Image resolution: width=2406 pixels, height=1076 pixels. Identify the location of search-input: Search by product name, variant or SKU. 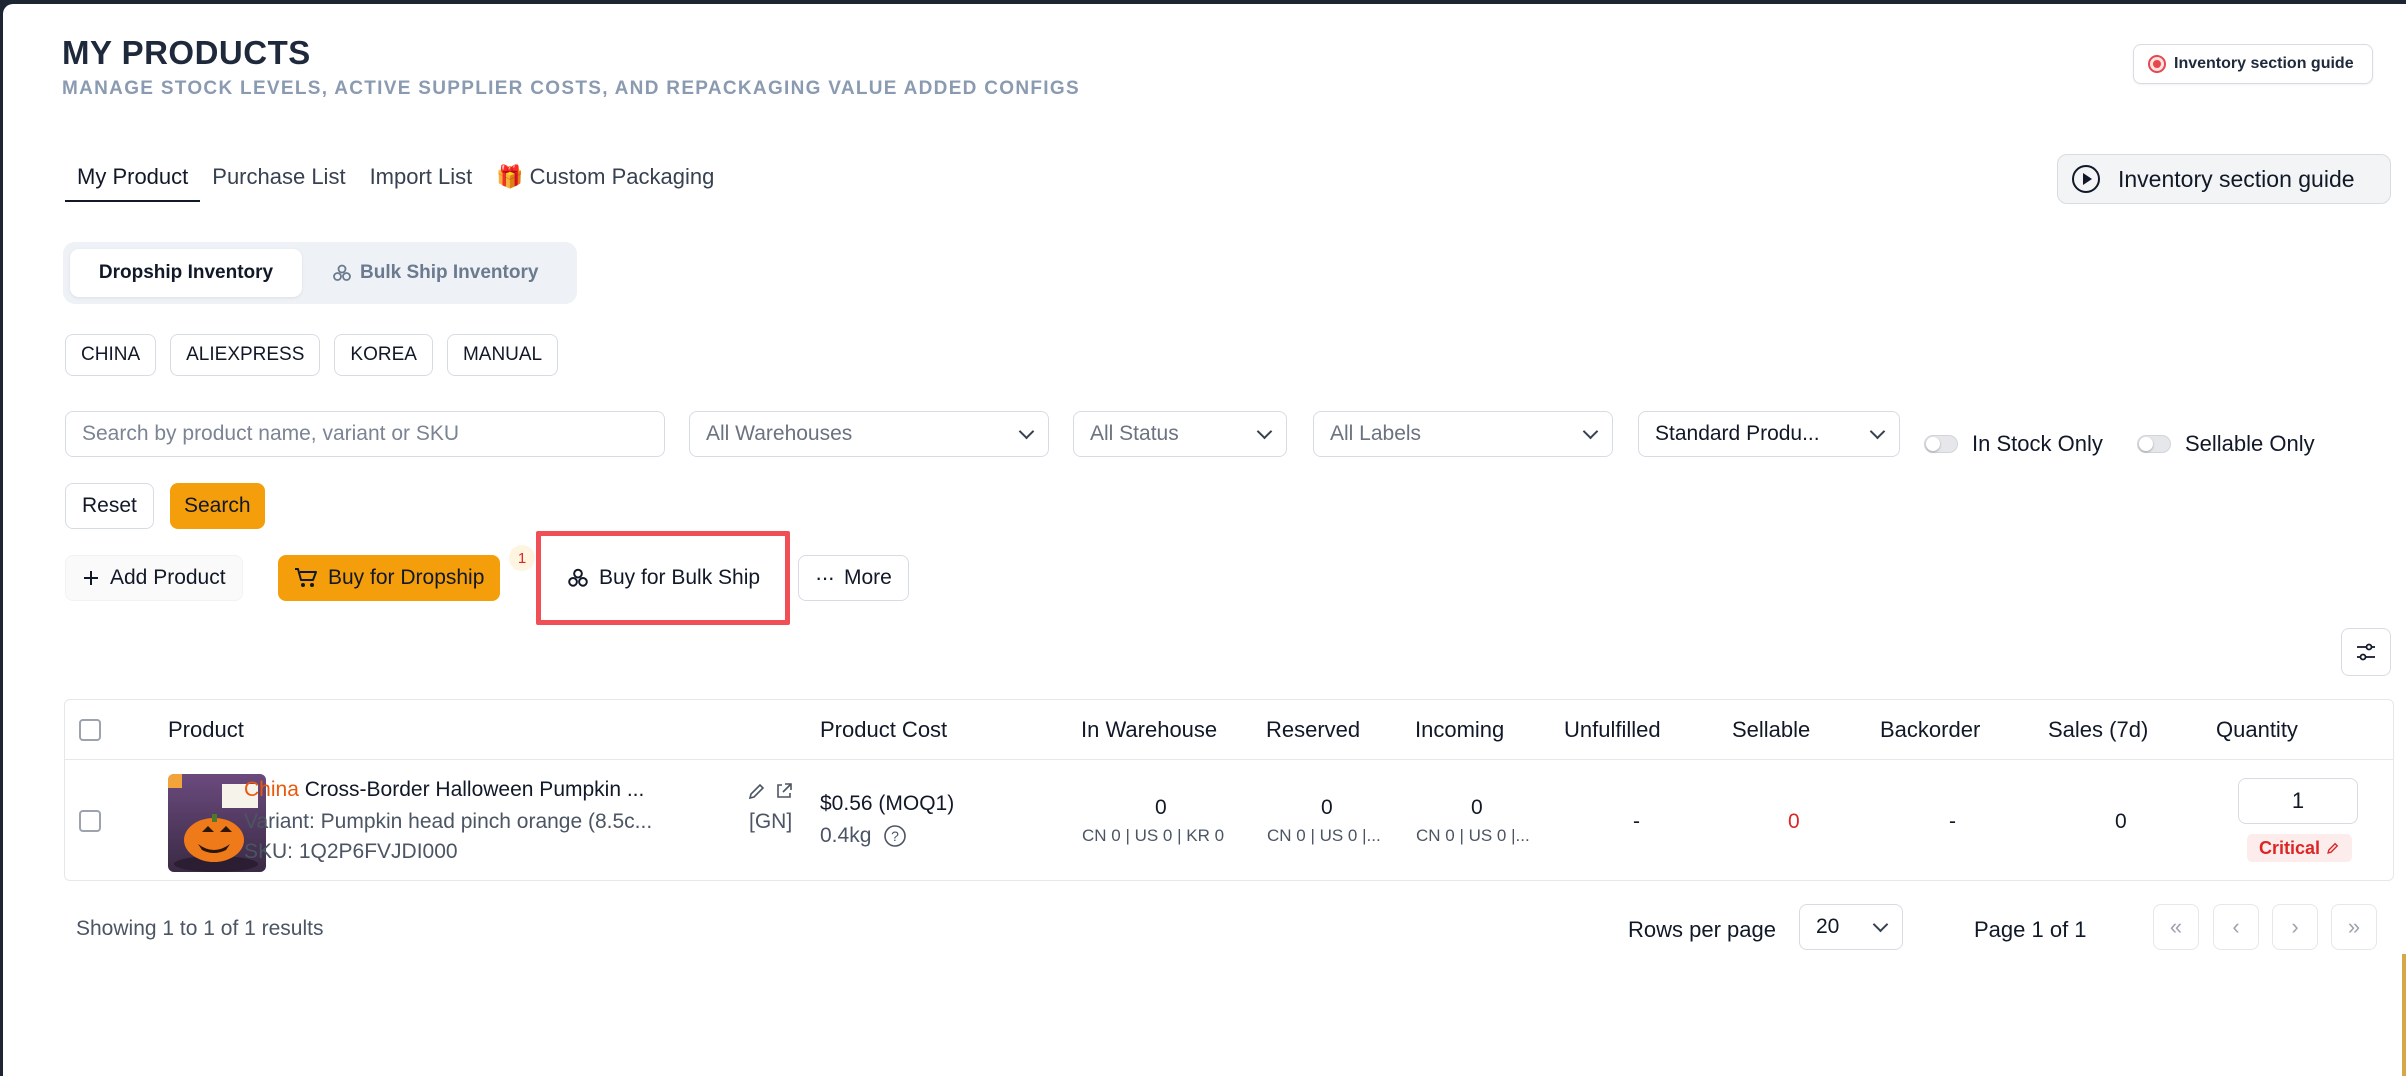
(365, 434).